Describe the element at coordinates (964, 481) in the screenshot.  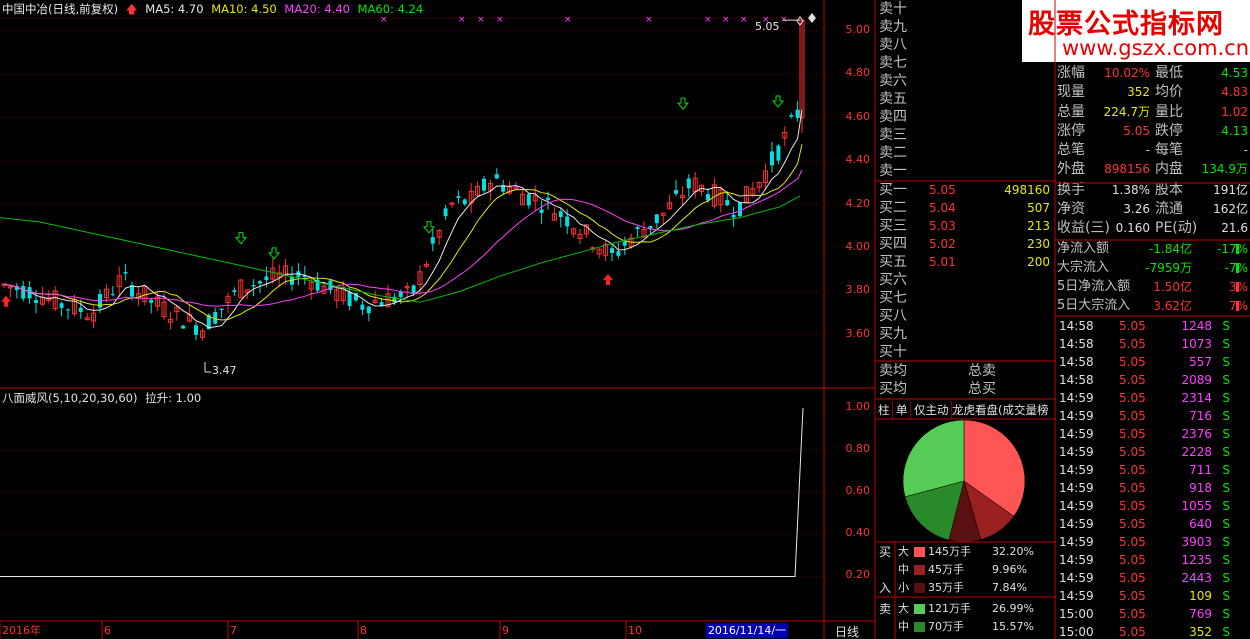
I see `capital-pie-chart` at that location.